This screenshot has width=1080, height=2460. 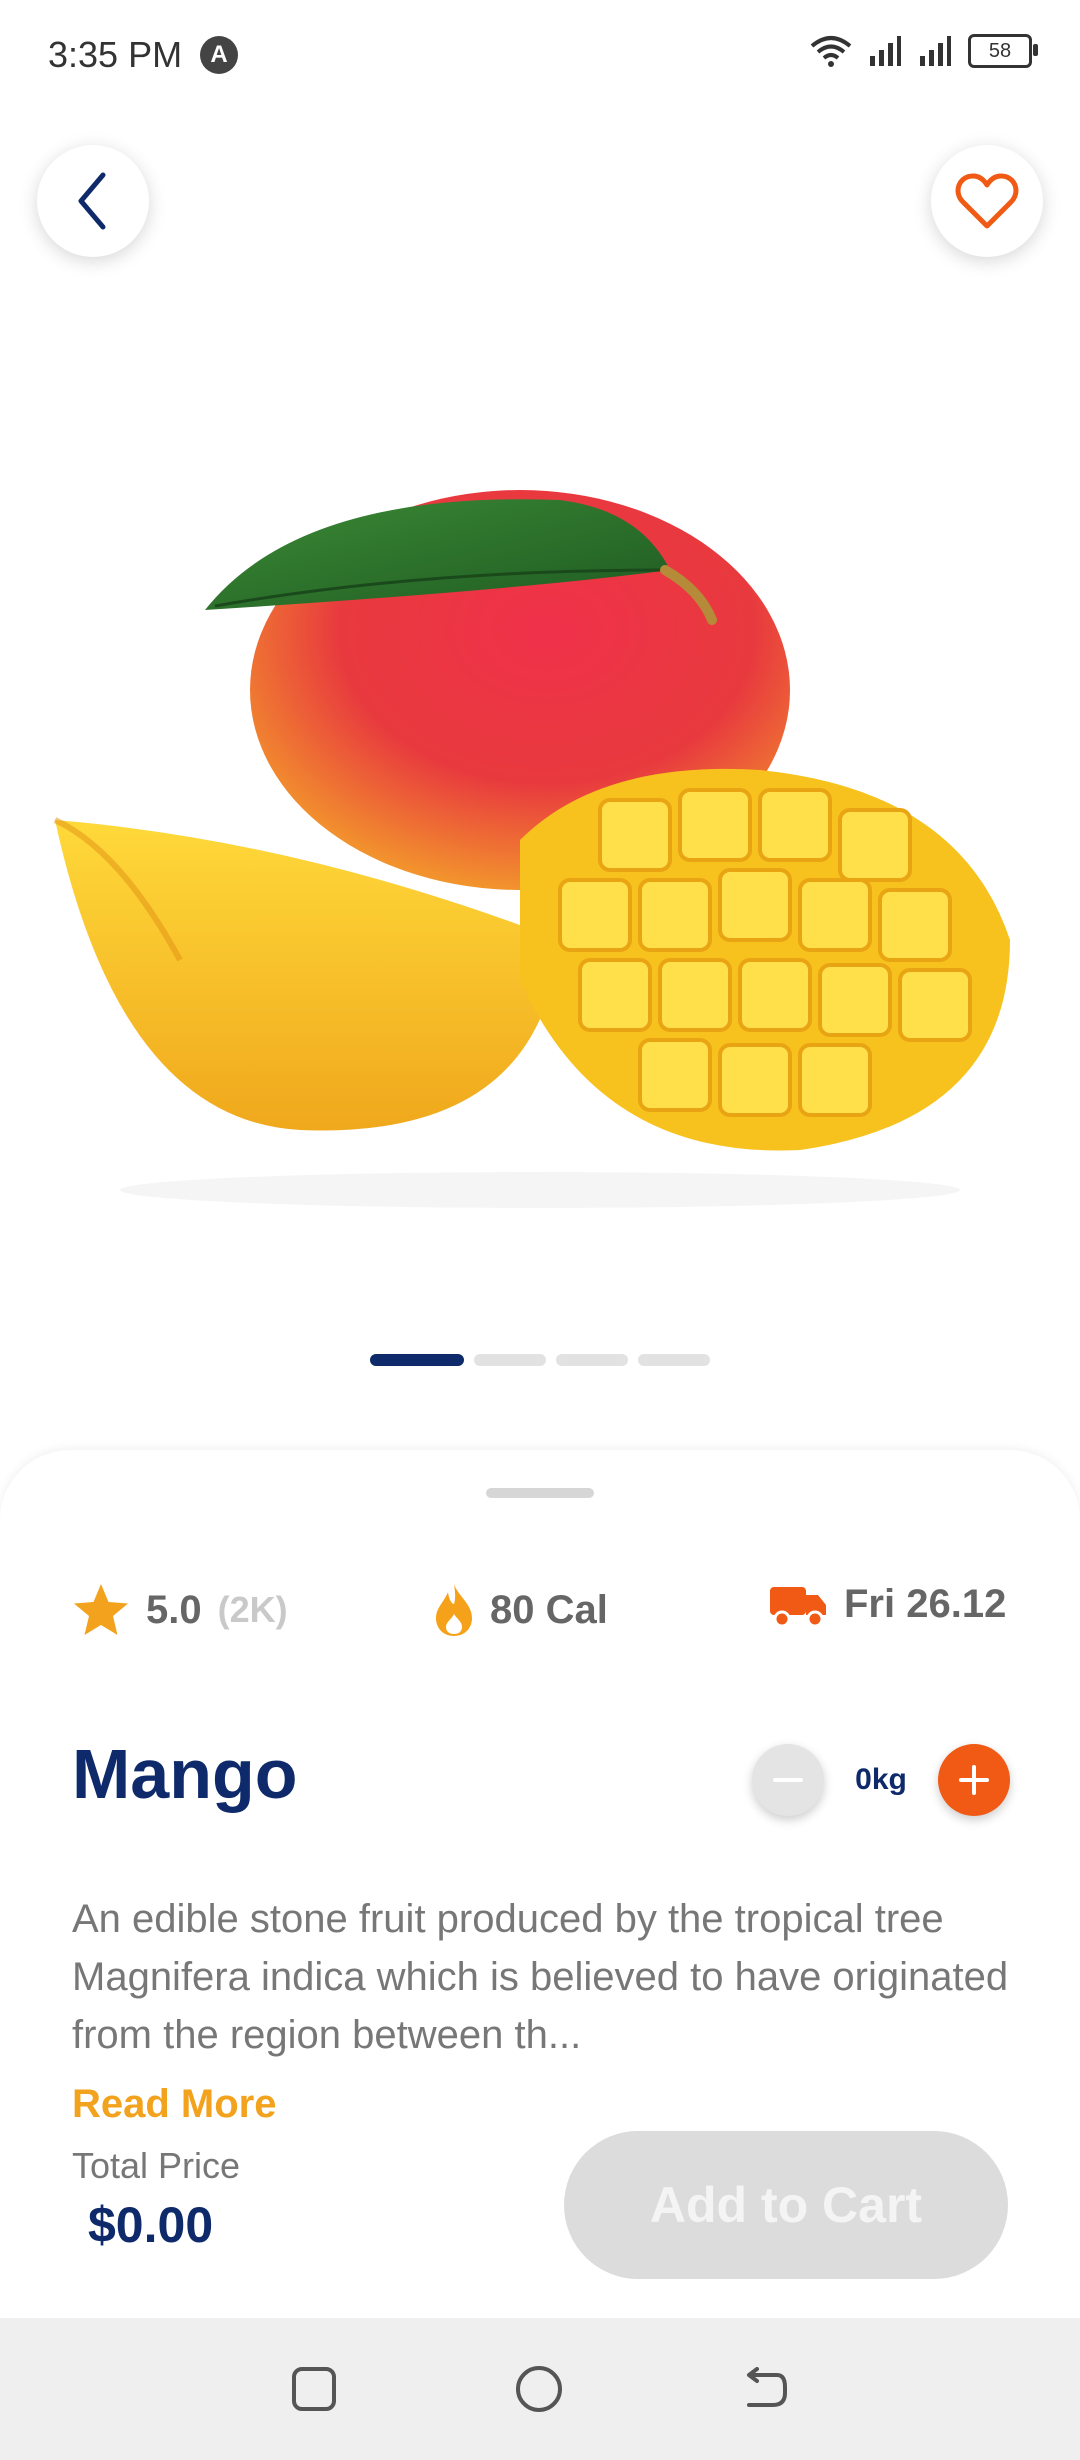 What do you see at coordinates (454, 1610) in the screenshot?
I see `flame-icon` at bounding box center [454, 1610].